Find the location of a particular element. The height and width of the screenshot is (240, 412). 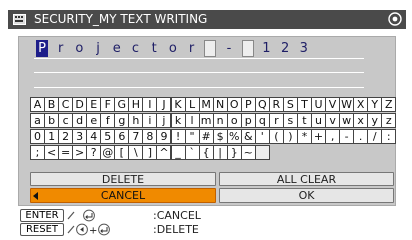

keyboard-key: K is located at coordinates (178, 104).